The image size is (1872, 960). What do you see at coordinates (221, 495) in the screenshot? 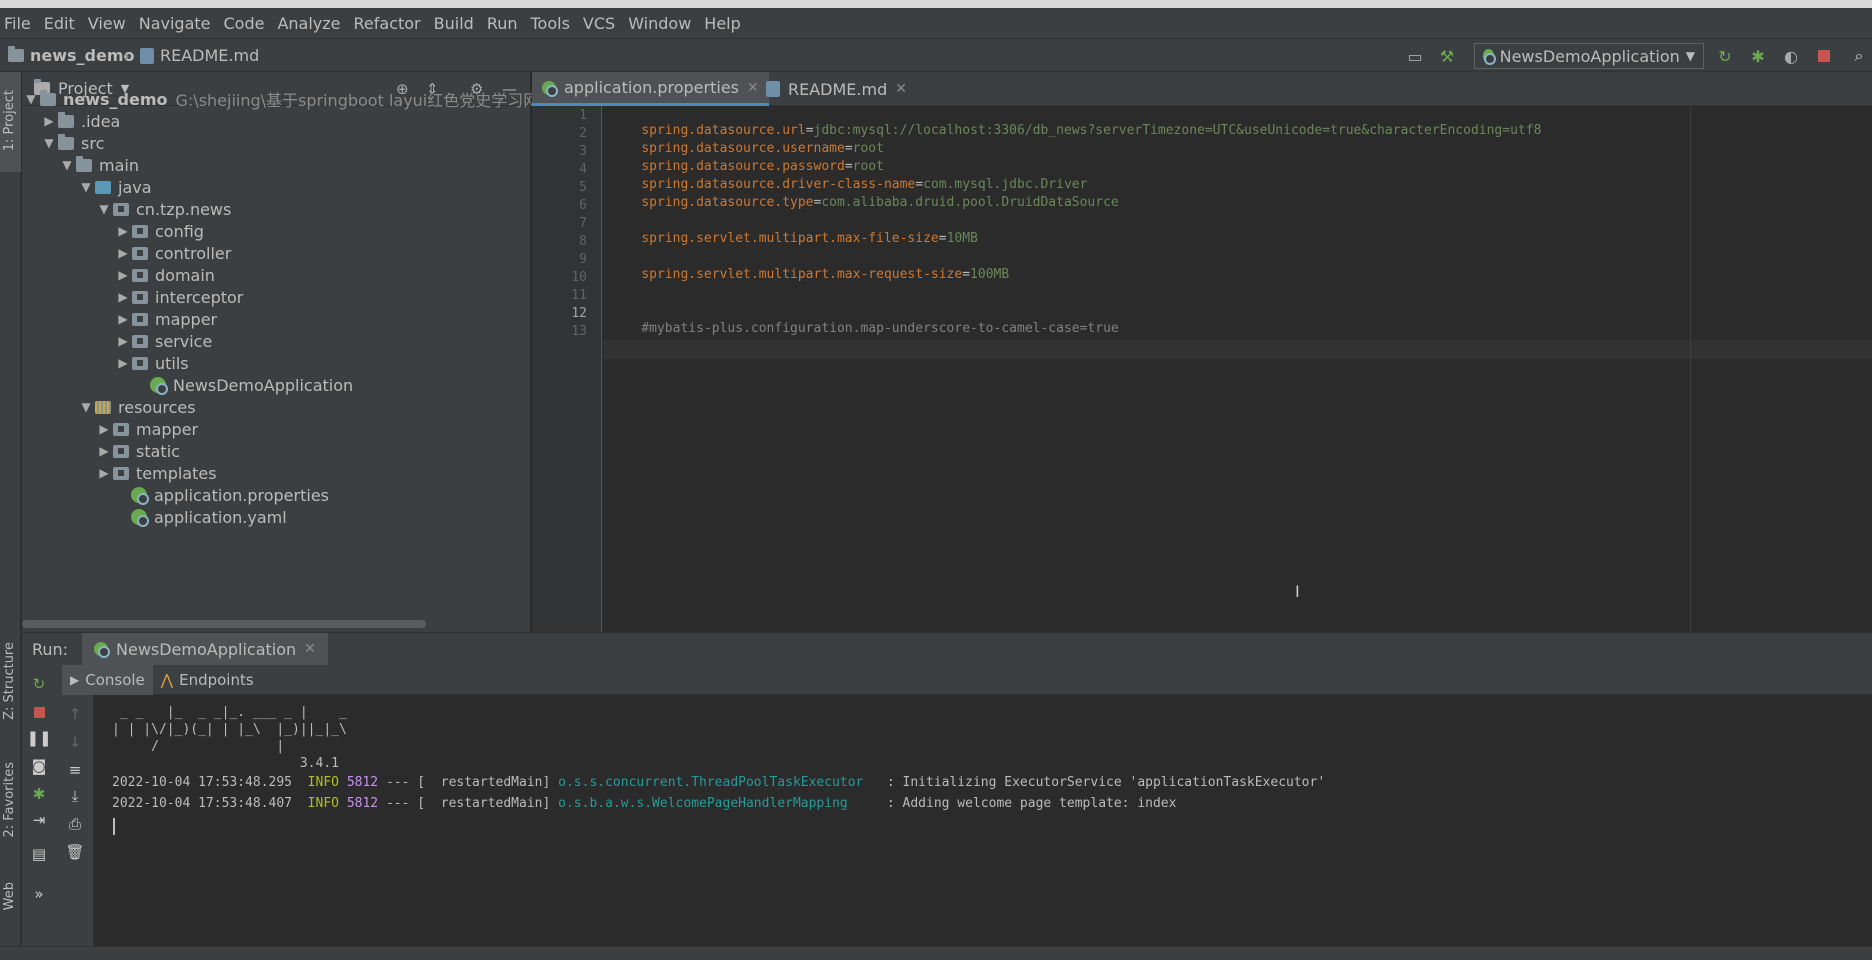
I see `tree-item: application.properties` at bounding box center [221, 495].